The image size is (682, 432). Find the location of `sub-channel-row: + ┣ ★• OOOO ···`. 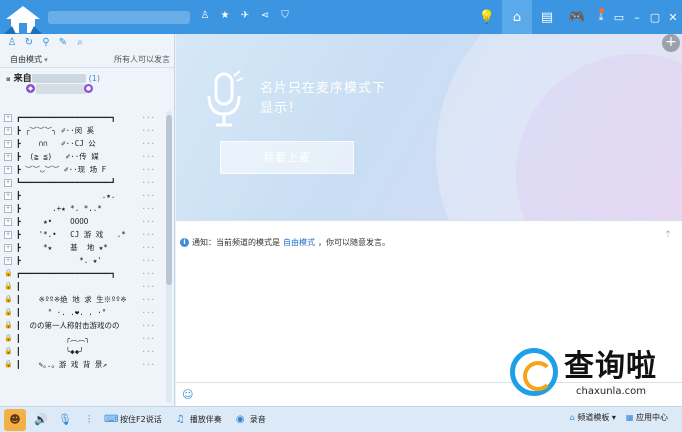

sub-channel-row: + ┣ ★• OOOO ··· is located at coordinates (82, 221).